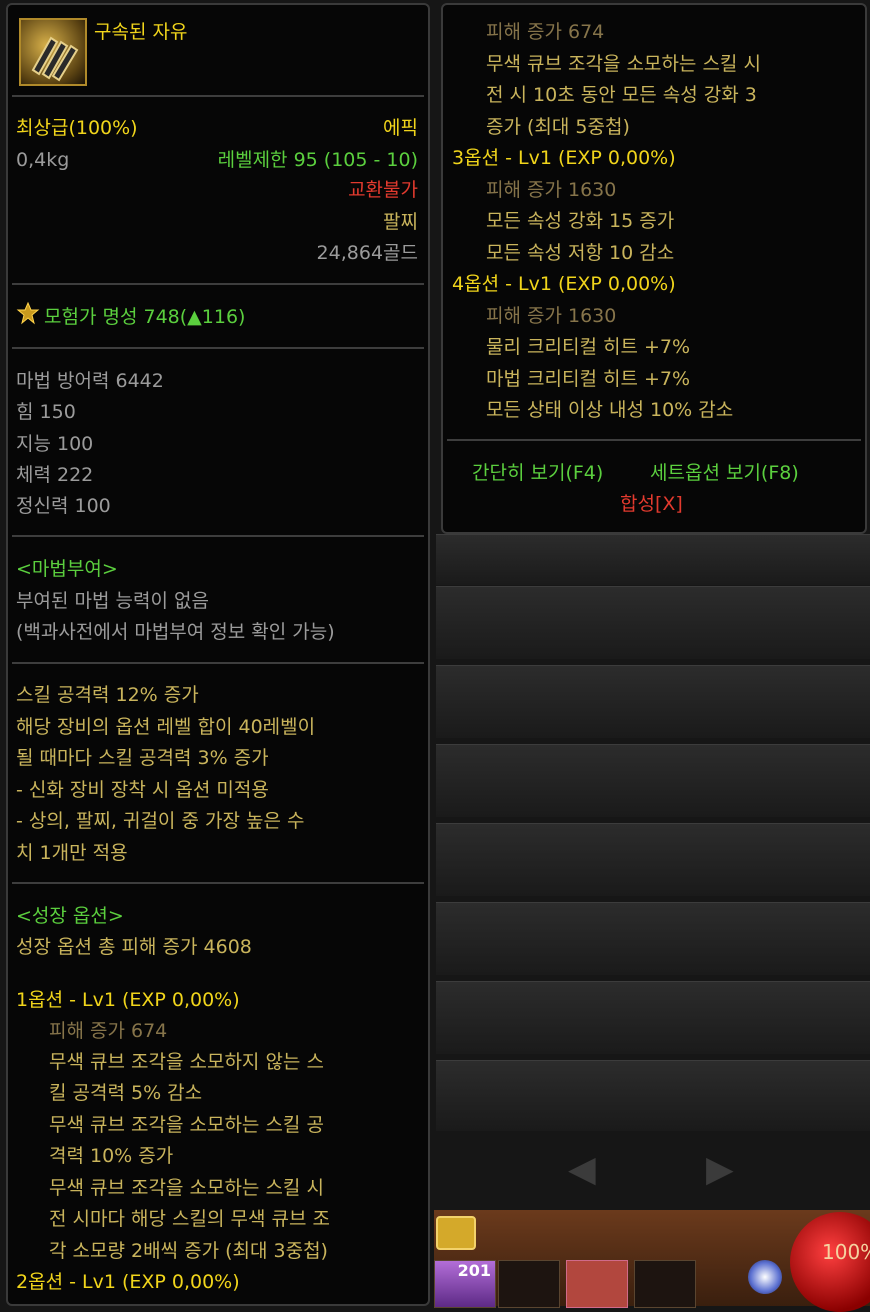 The height and width of the screenshot is (1312, 870). Describe the element at coordinates (456, 1233) in the screenshot. I see `chest-icon` at that location.